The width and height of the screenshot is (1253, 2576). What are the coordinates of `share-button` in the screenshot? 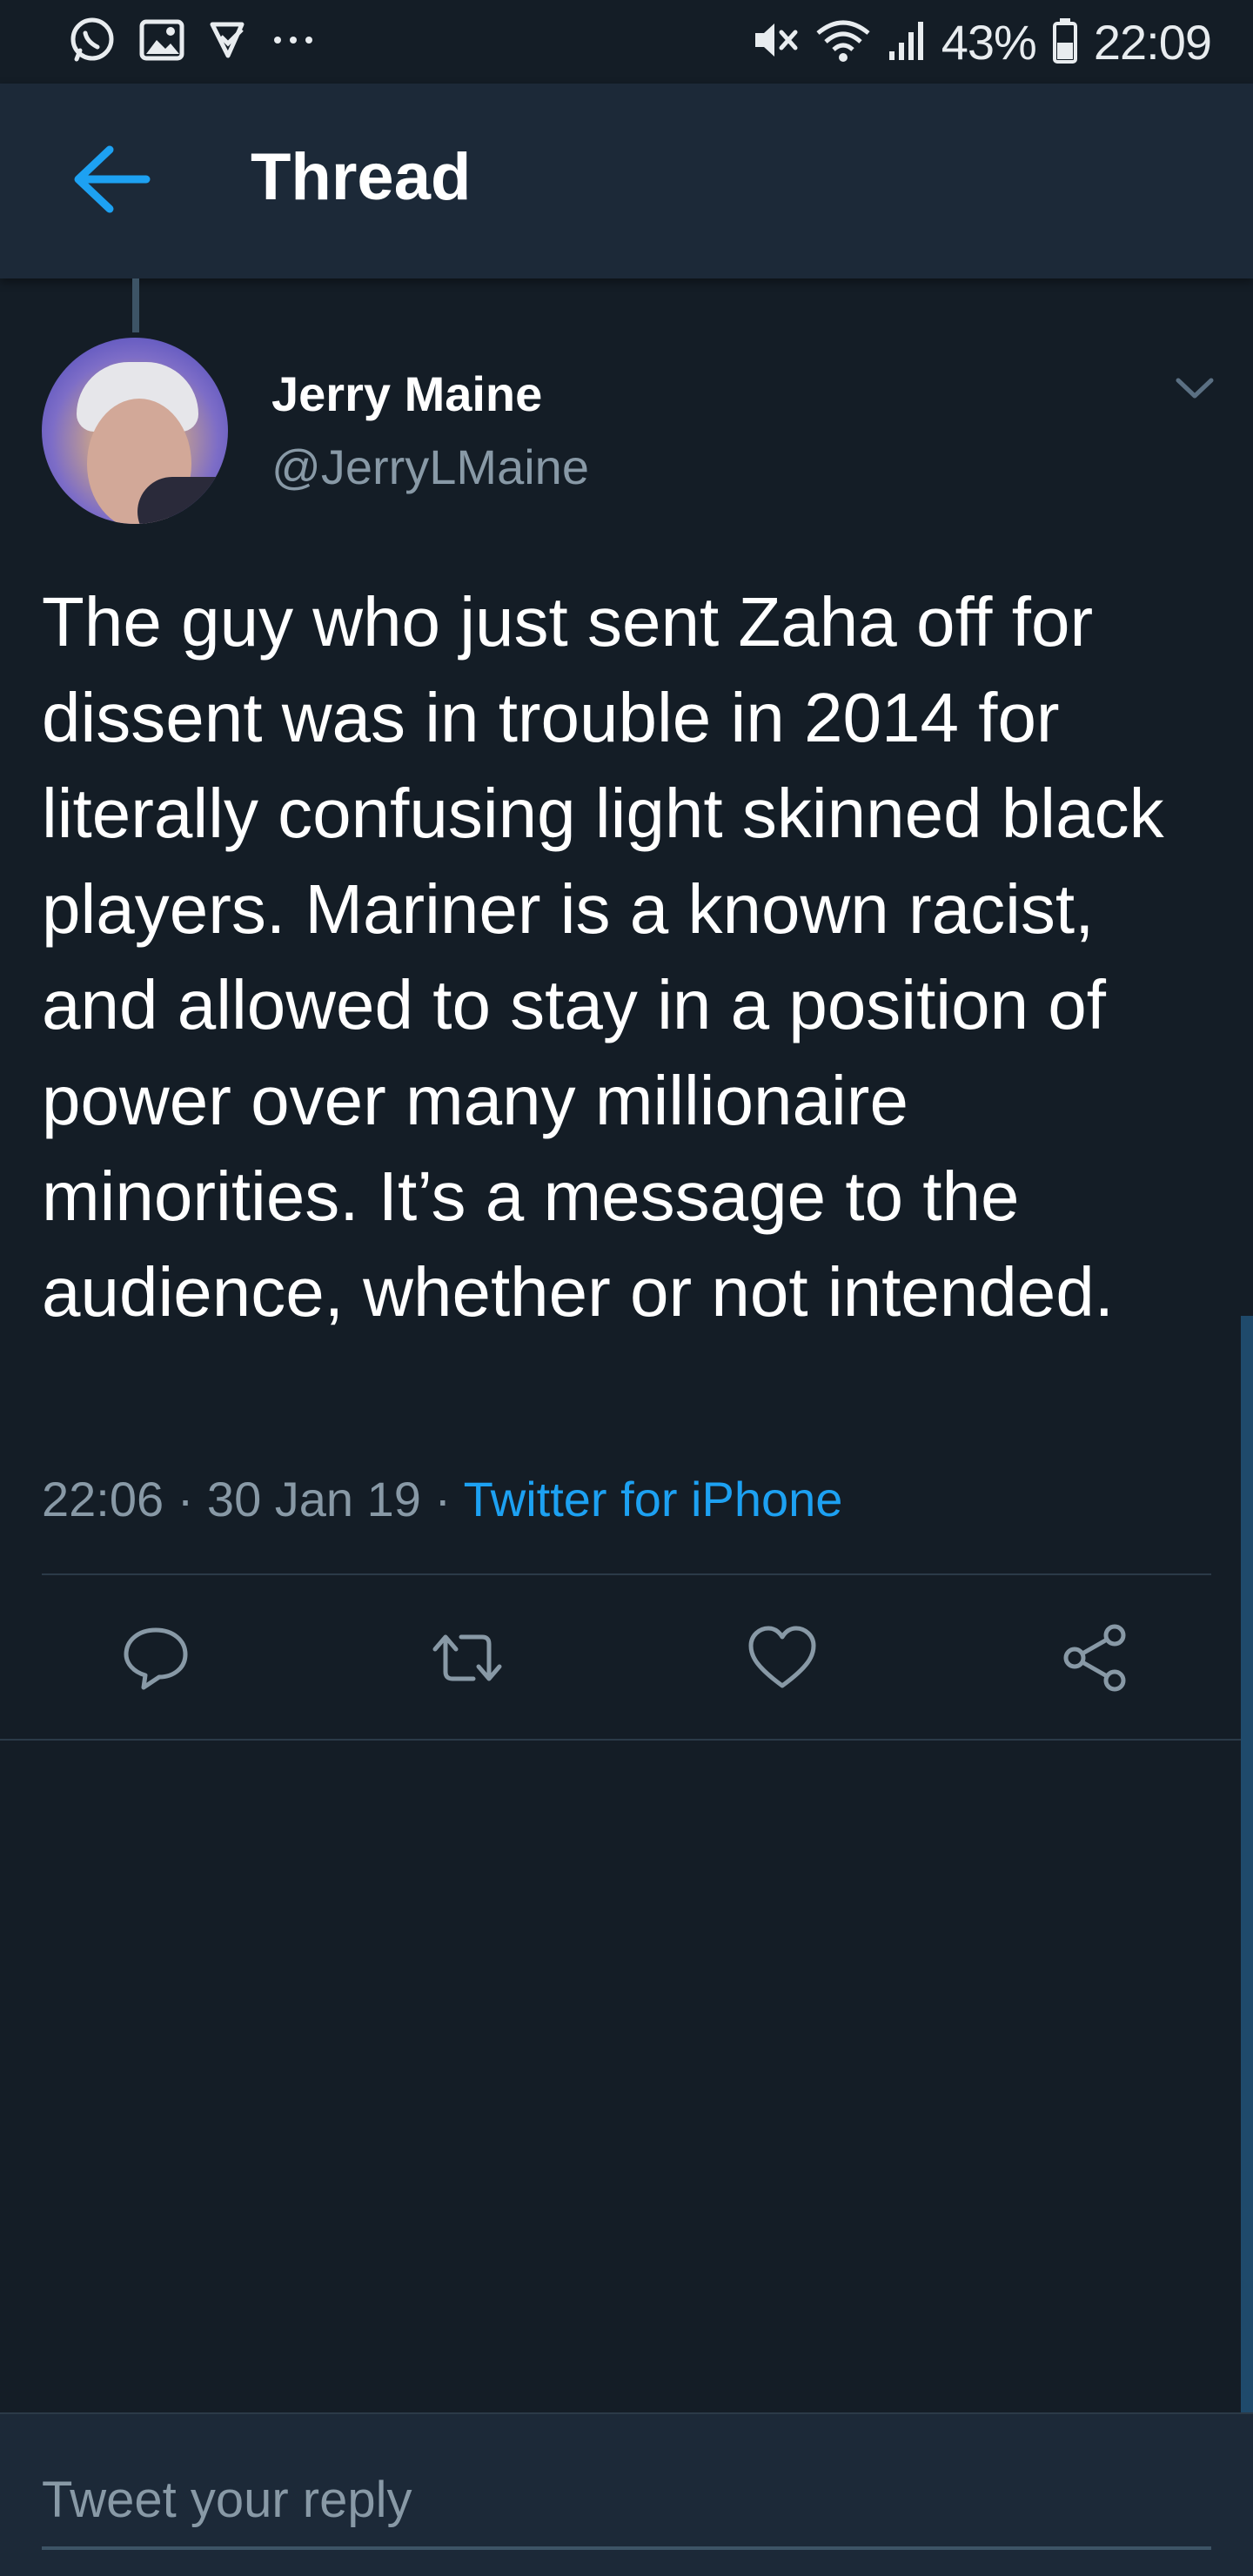 It's located at (1095, 1659).